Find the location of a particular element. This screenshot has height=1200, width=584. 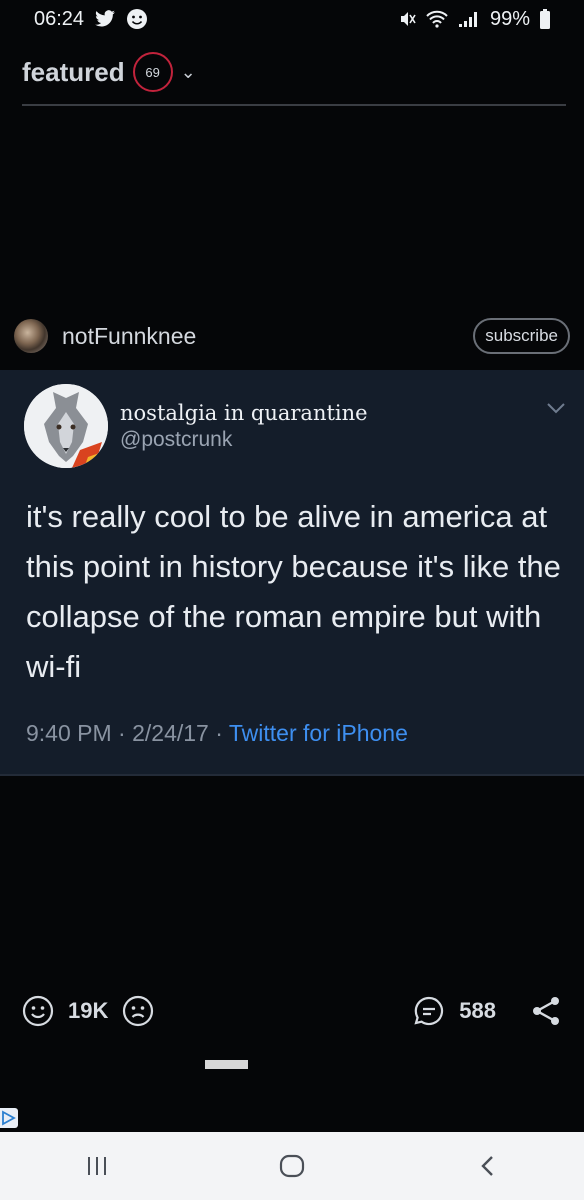

vote-group: 19K is located at coordinates (88, 1011).